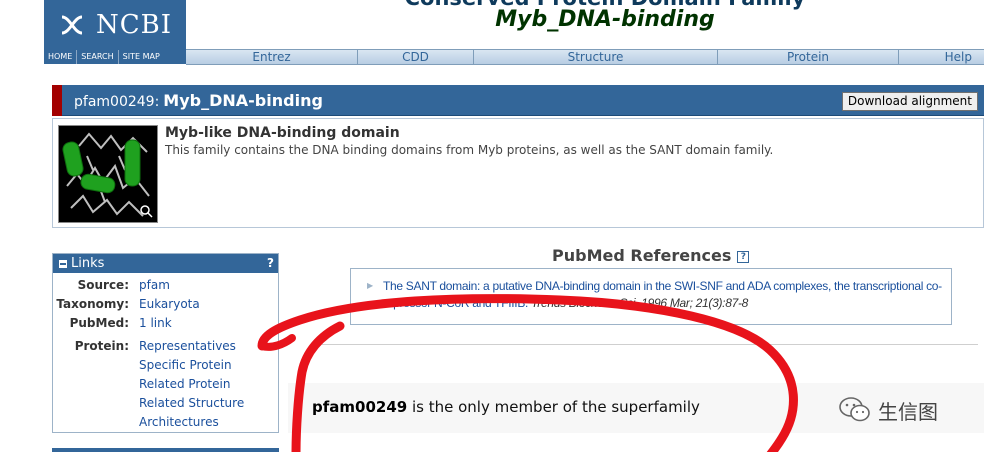 Image resolution: width=984 pixels, height=452 pixels. I want to click on links-panel-header: Links ?, so click(165, 263).